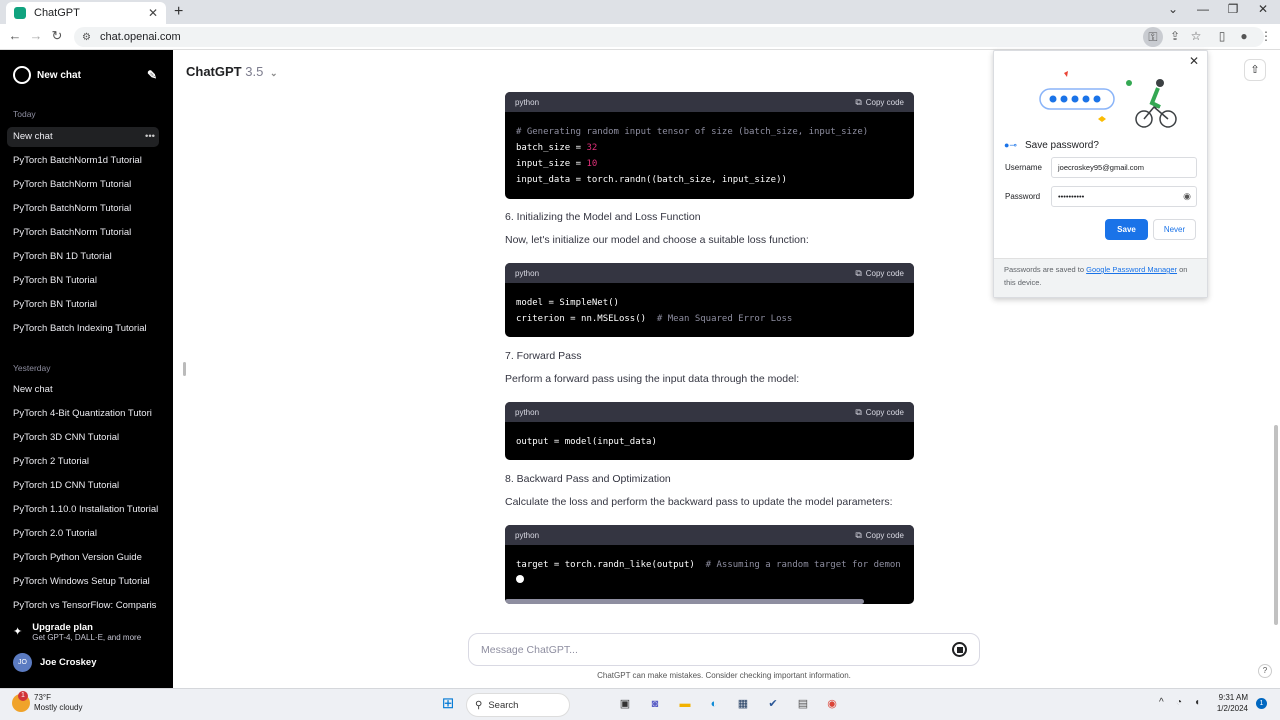 This screenshot has width=1280, height=720. I want to click on code-language: python, so click(527, 273).